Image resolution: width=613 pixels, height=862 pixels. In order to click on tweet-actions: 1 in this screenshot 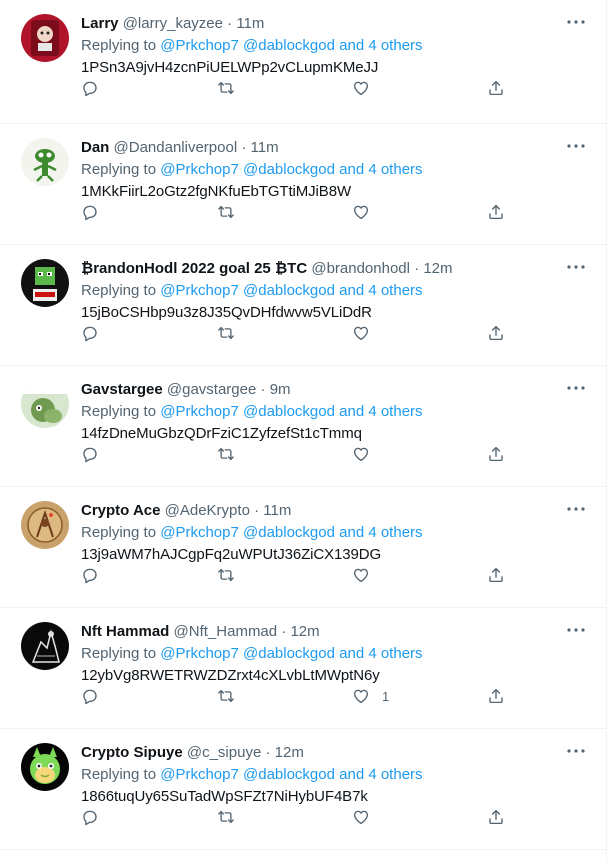, I will do `click(301, 696)`.